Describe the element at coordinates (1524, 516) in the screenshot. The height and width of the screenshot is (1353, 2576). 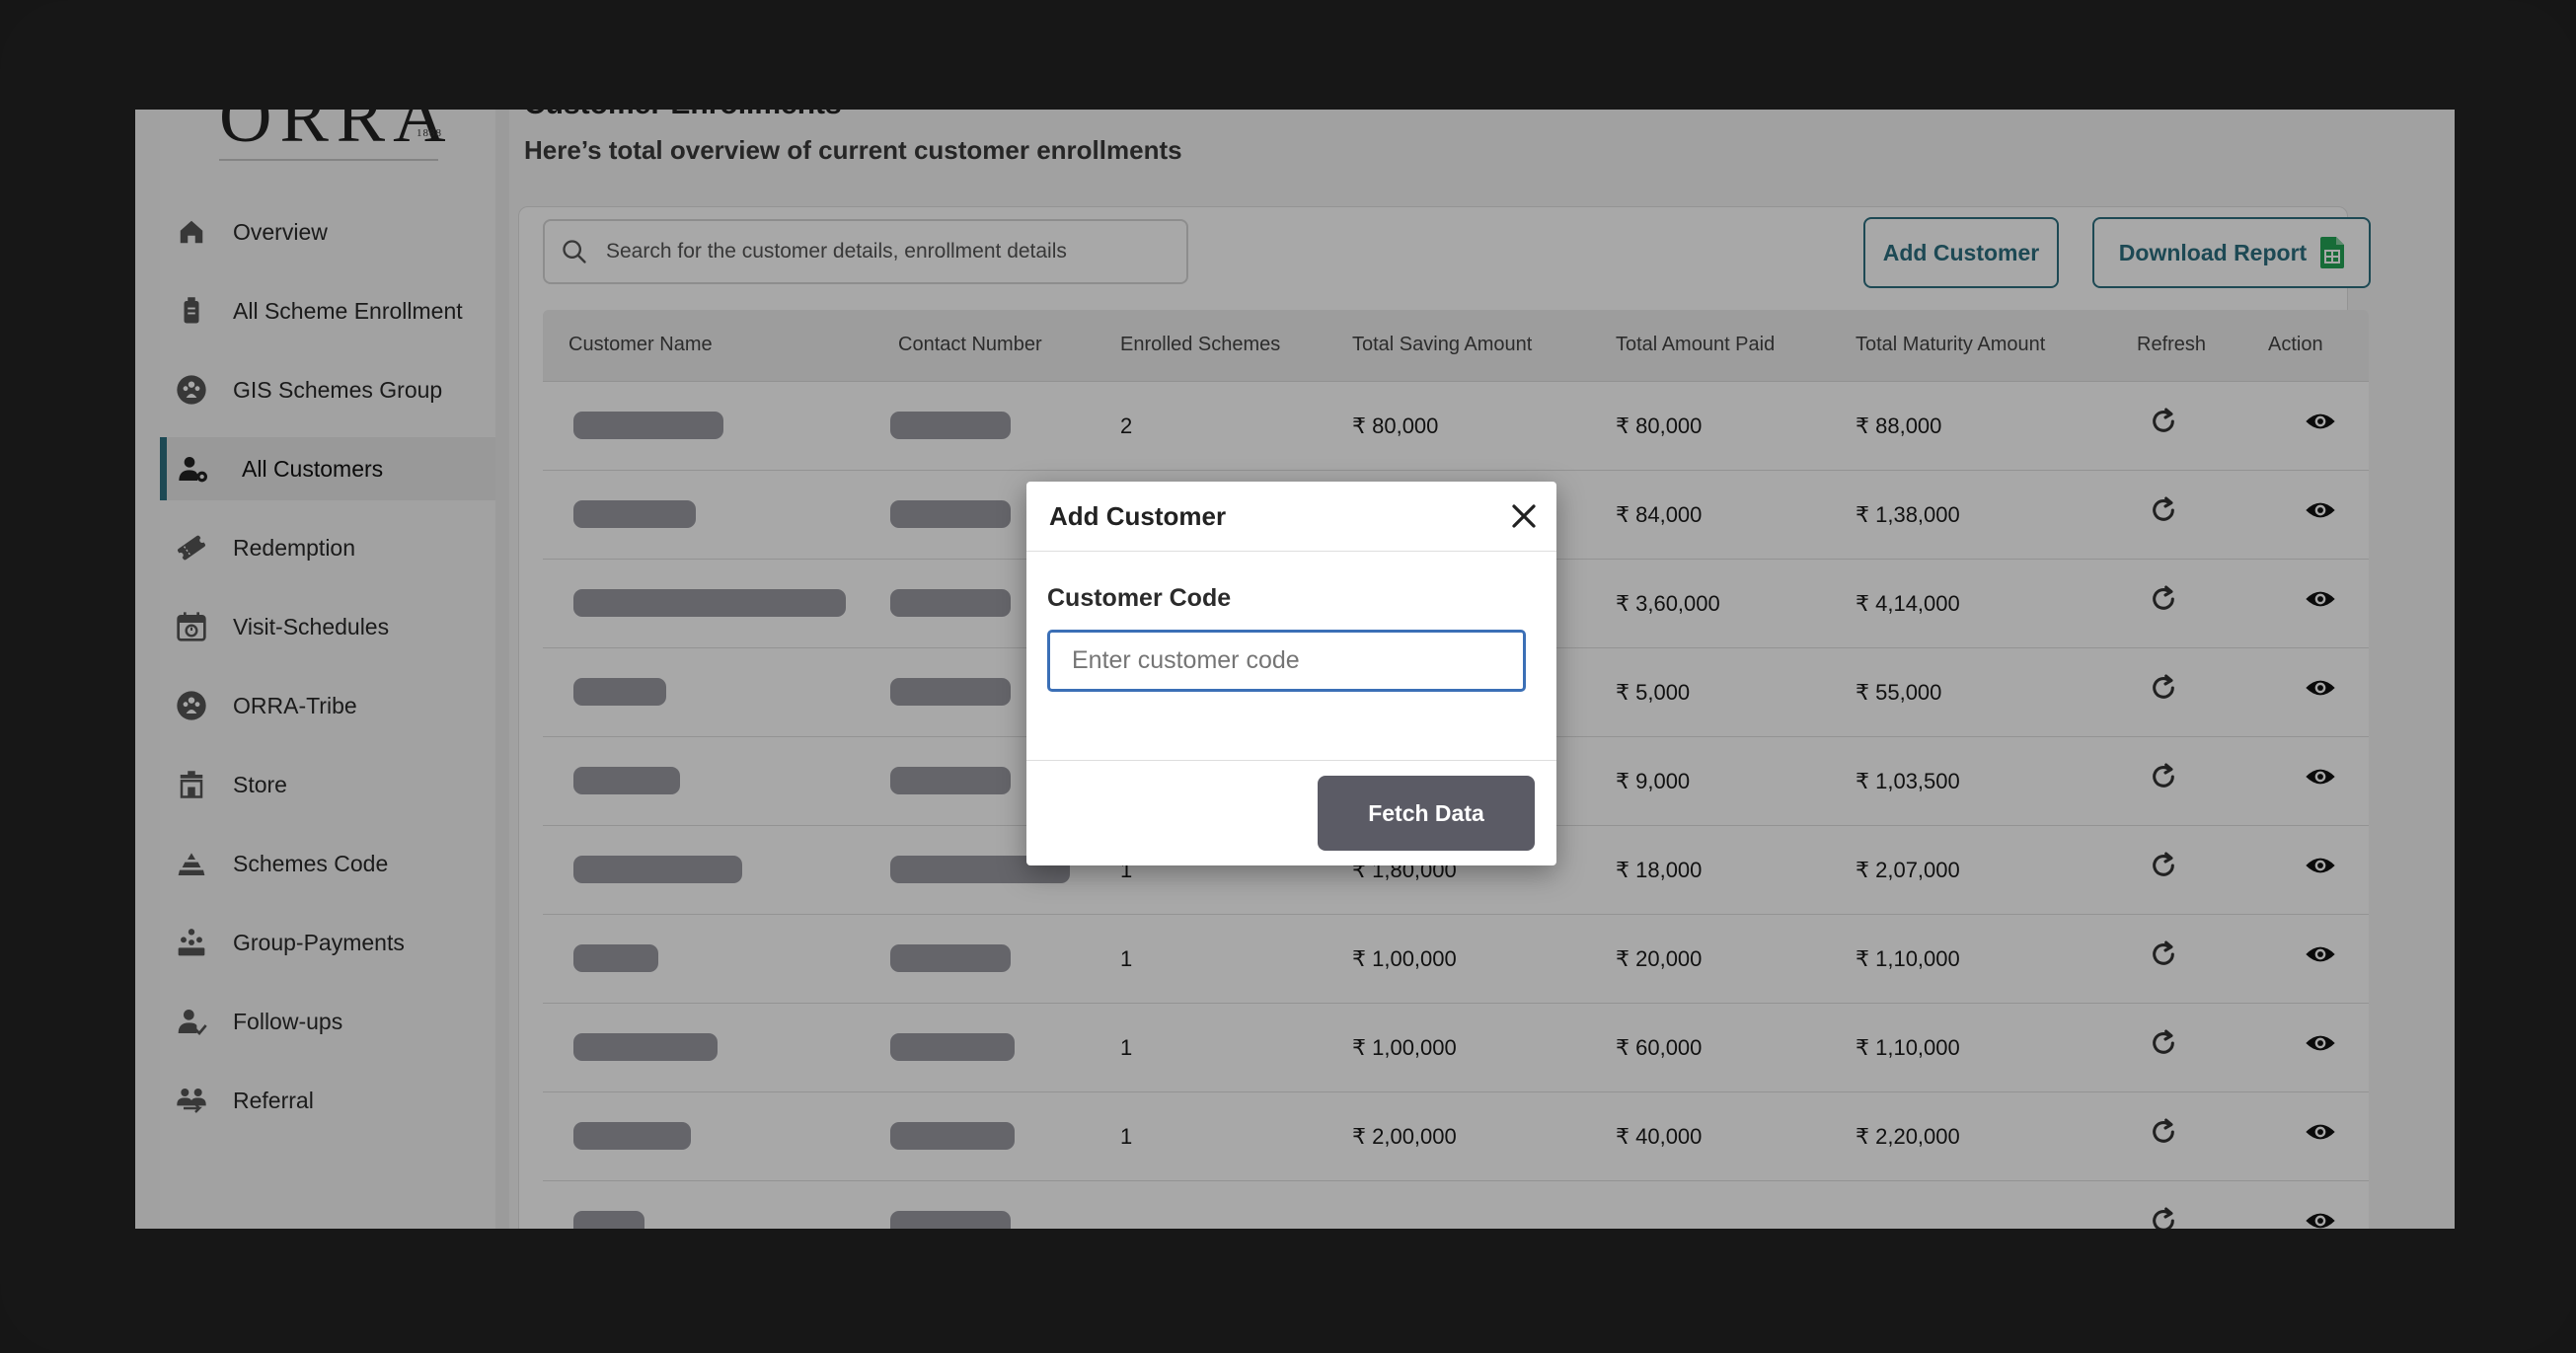
I see `close-icon` at that location.